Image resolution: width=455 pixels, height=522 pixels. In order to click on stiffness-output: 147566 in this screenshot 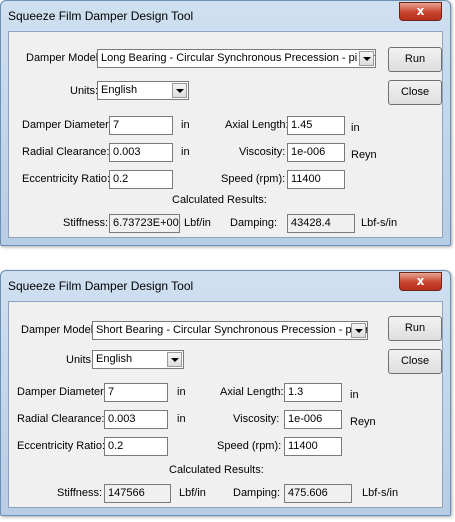, I will do `click(137, 493)`.